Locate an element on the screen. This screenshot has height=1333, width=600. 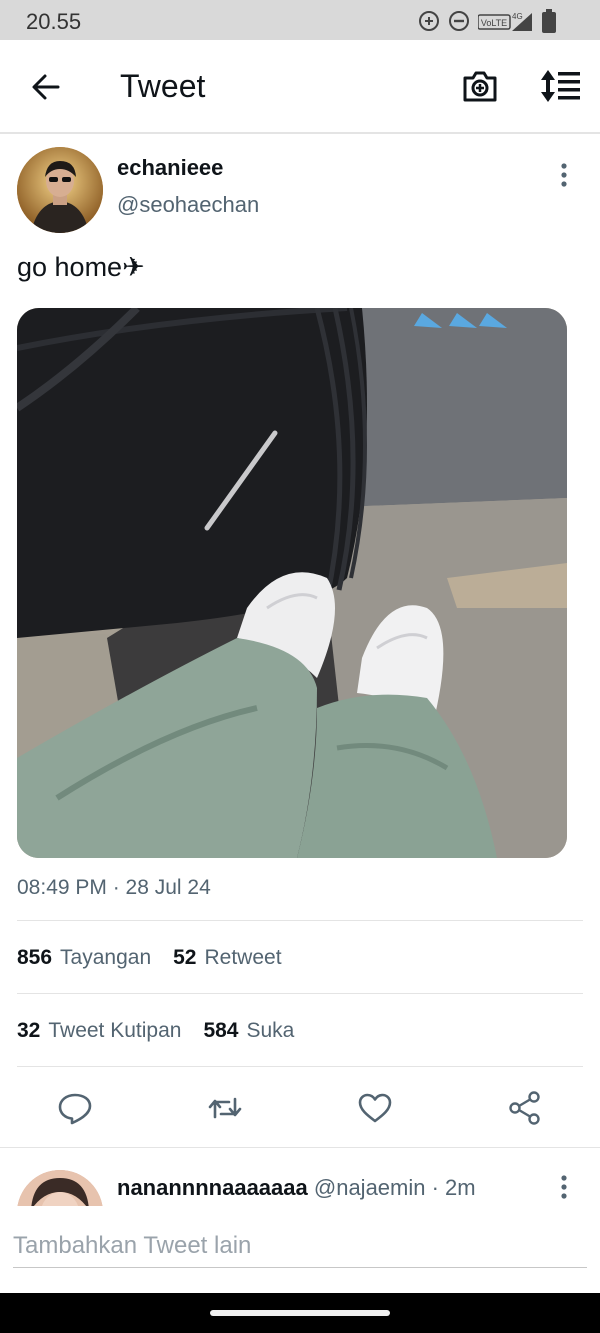
author-name: echanieee is located at coordinates (170, 168).